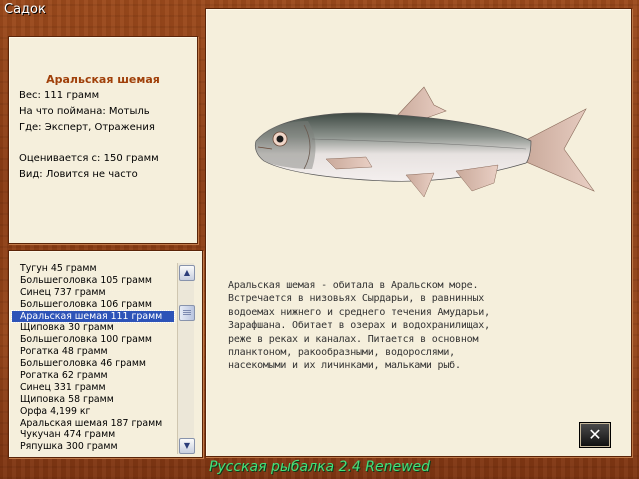  Describe the element at coordinates (89, 158) in the screenshot. I see `fish-valued-from: Оценивается с: 150 грамм` at that location.